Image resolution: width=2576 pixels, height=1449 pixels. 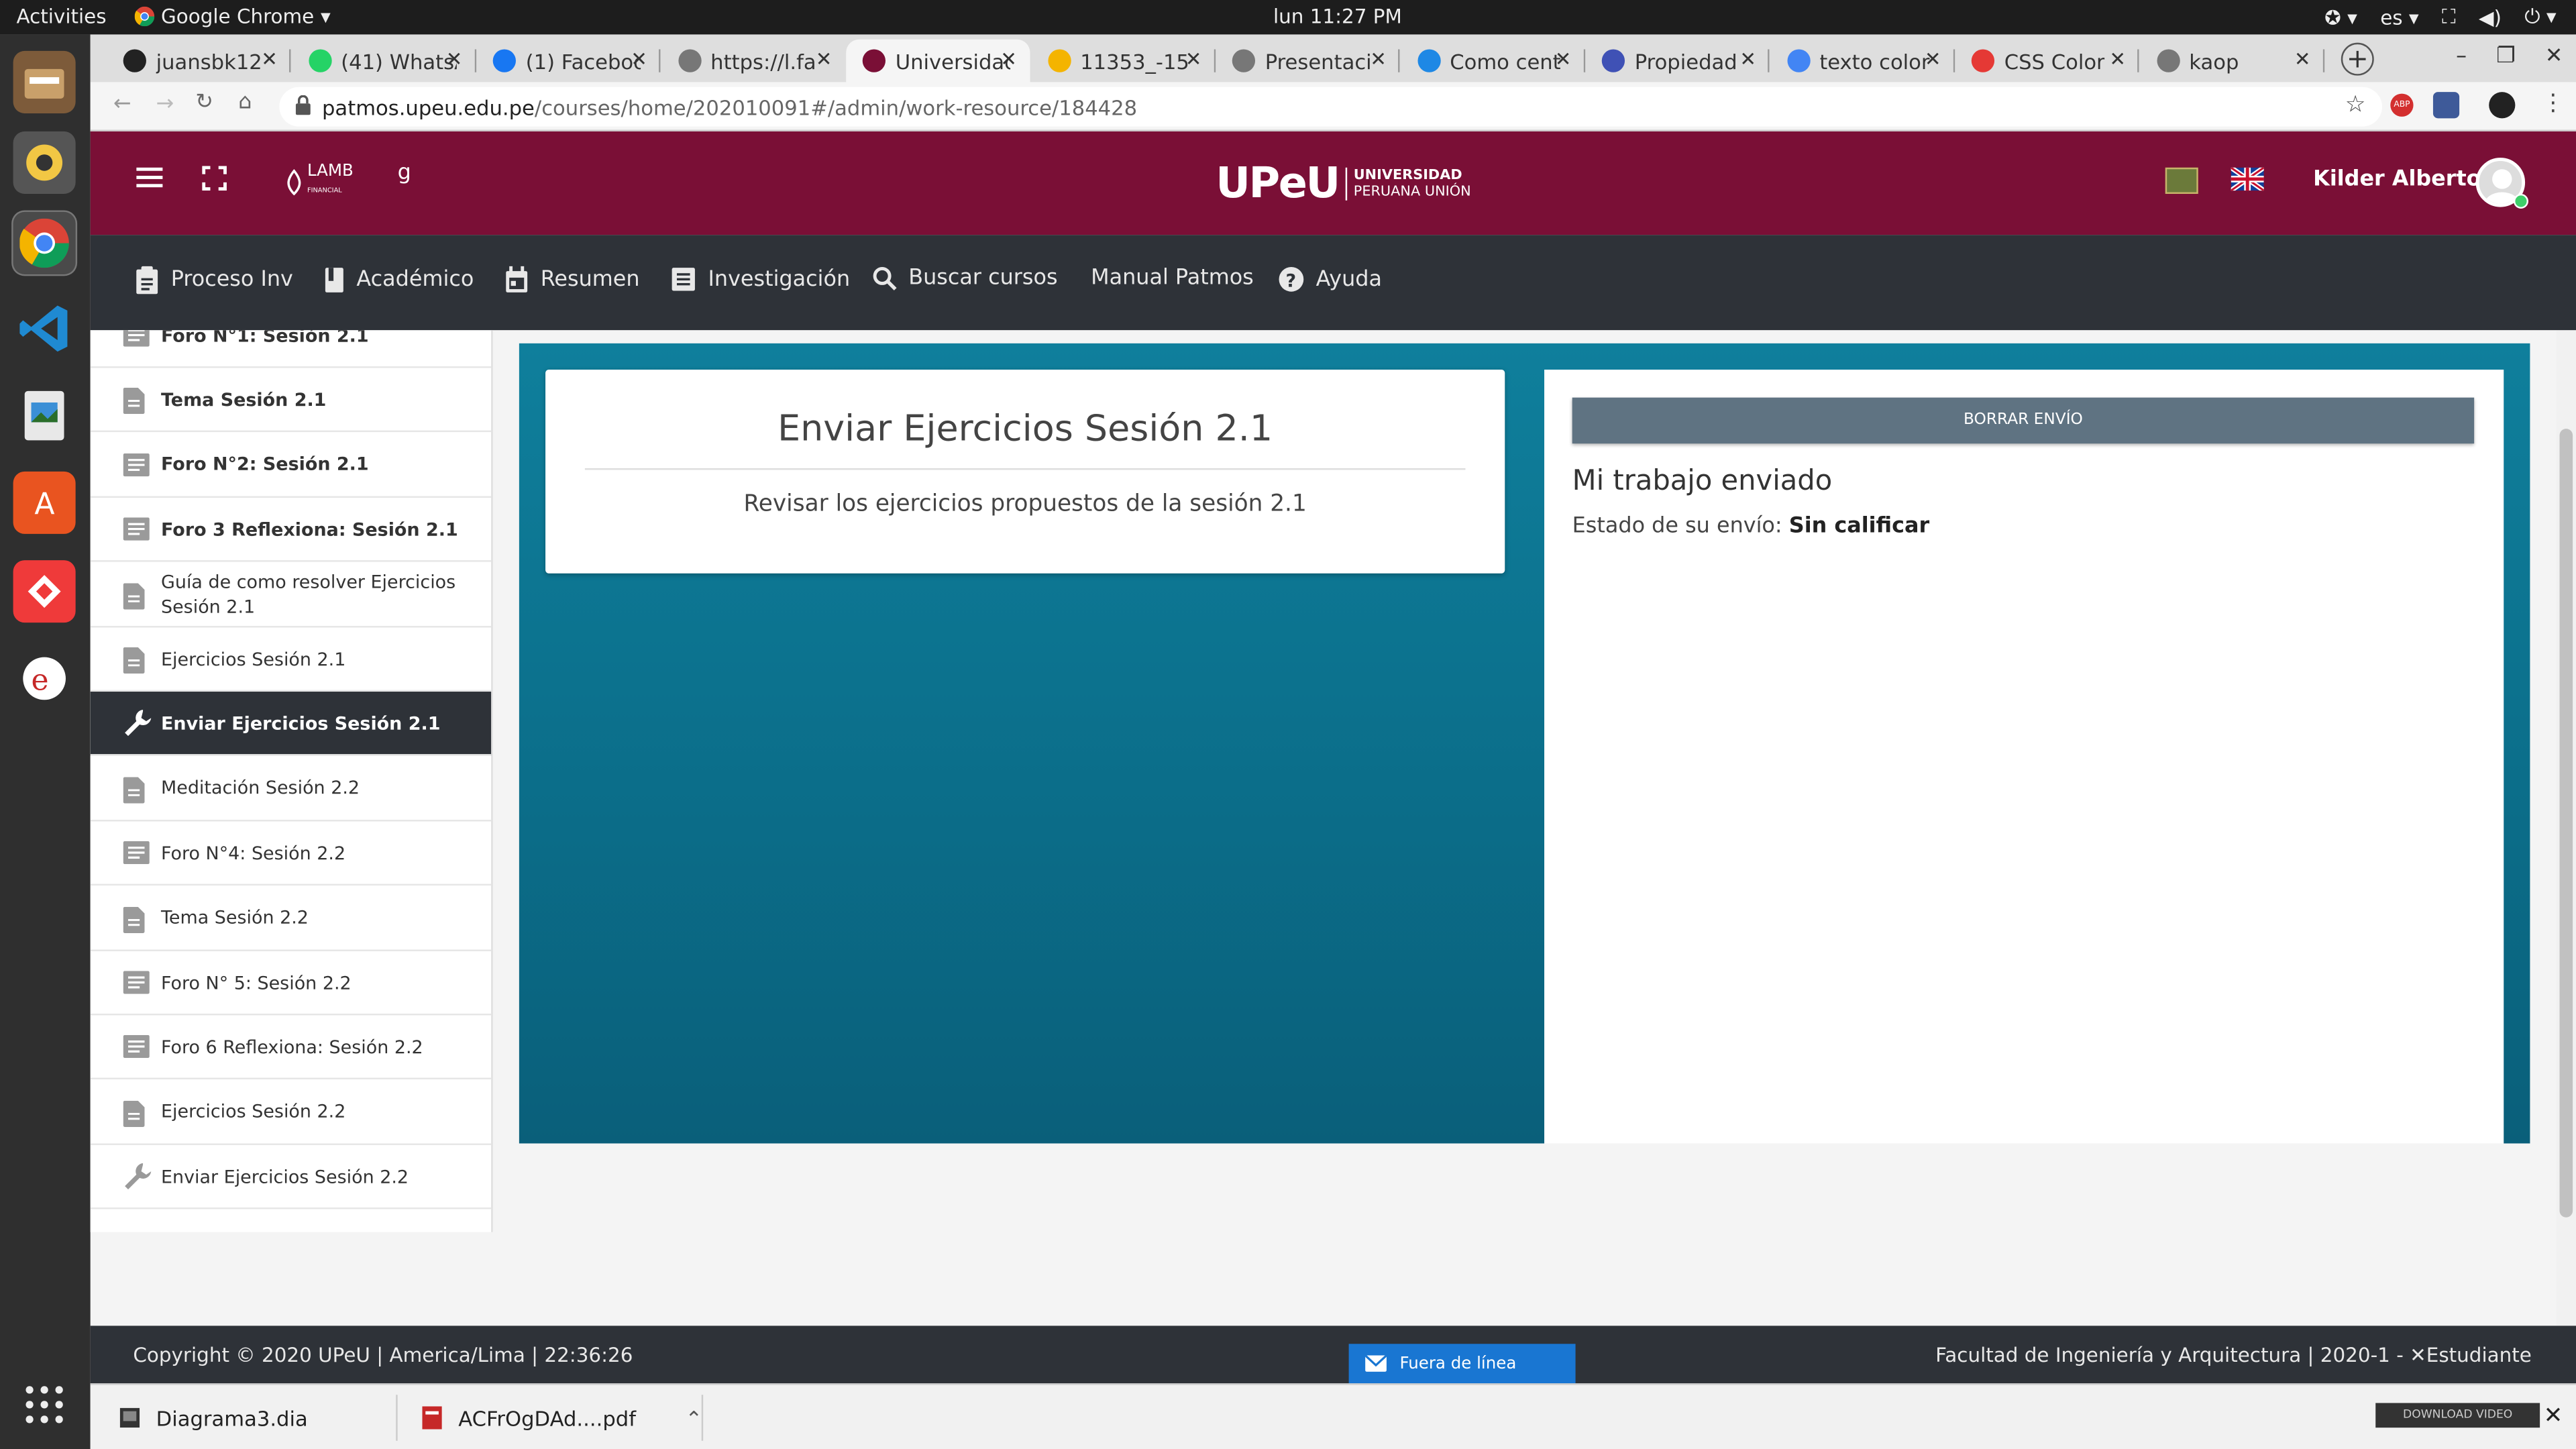 What do you see at coordinates (2553, 1416) in the screenshot?
I see `close-icon: ✕` at bounding box center [2553, 1416].